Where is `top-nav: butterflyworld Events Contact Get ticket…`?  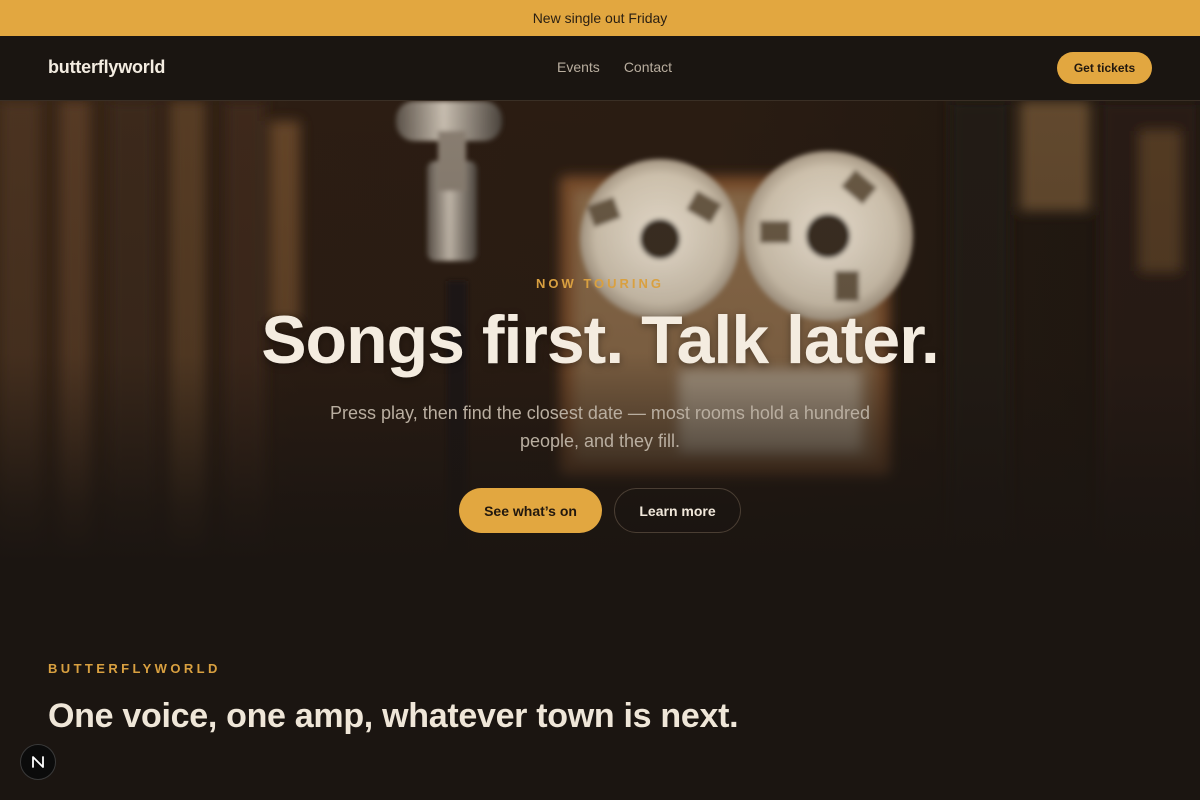
top-nav: butterflyworld Events Contact Get ticket… is located at coordinates (600, 68).